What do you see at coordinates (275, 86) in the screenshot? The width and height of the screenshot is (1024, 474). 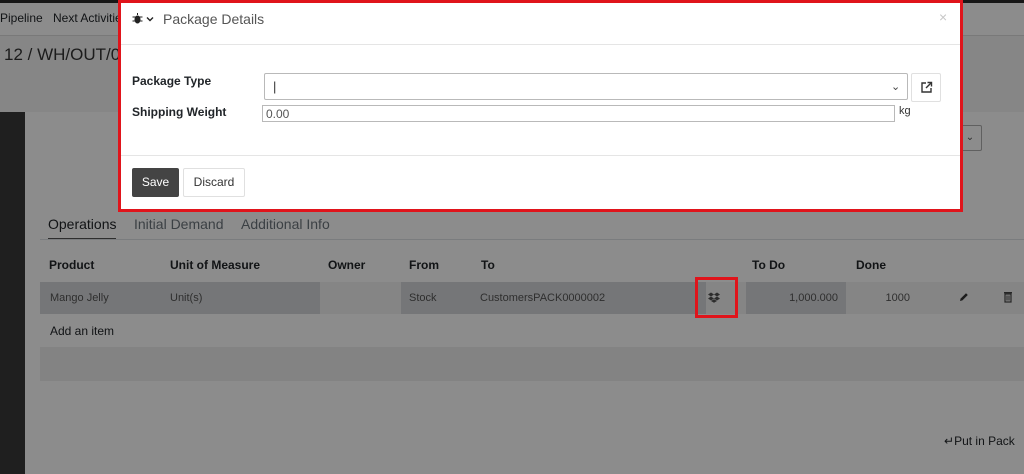 I see `text-cursor: |` at bounding box center [275, 86].